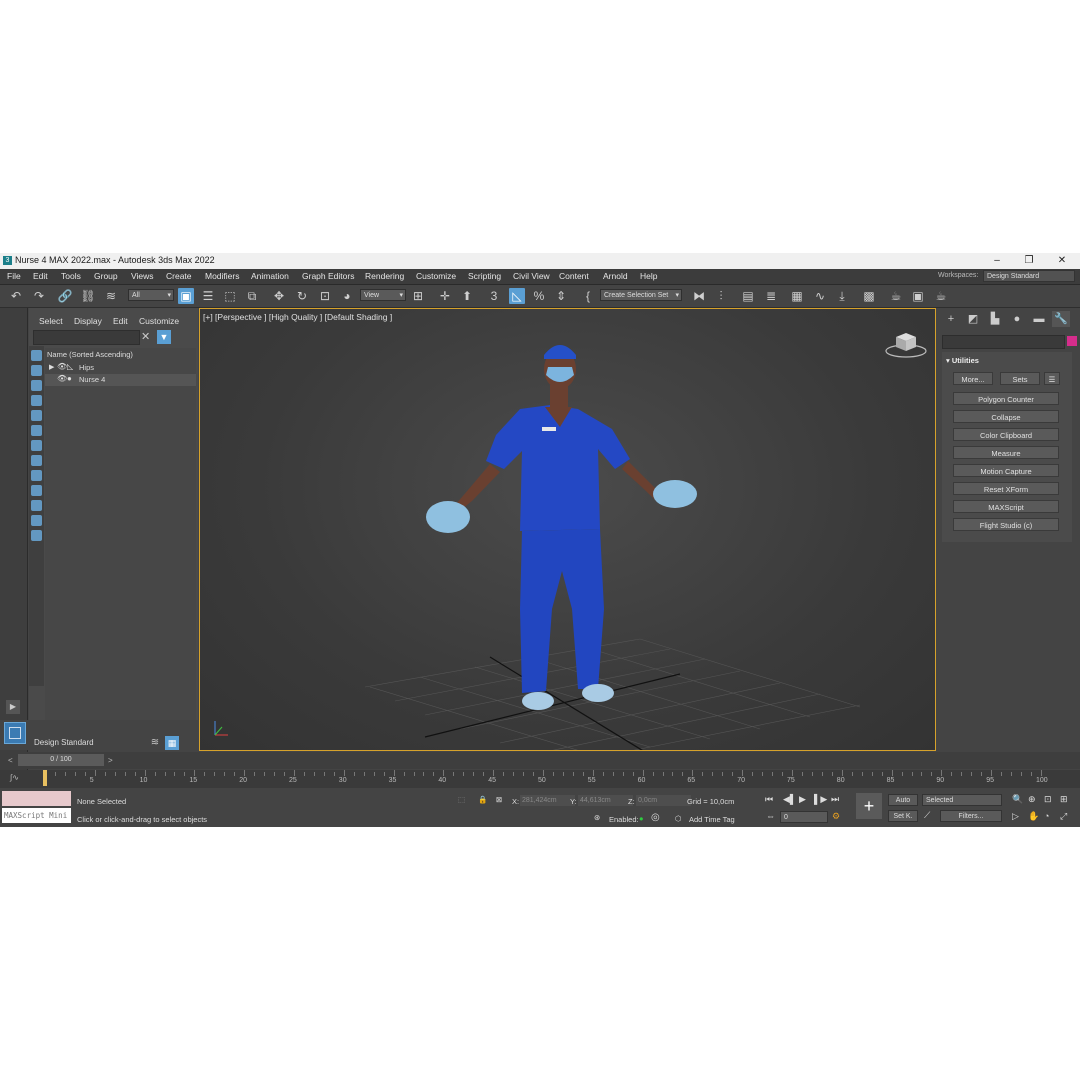 This screenshot has width=1080, height=1080. What do you see at coordinates (1017, 319) in the screenshot?
I see `motion-tab-icon: ●` at bounding box center [1017, 319].